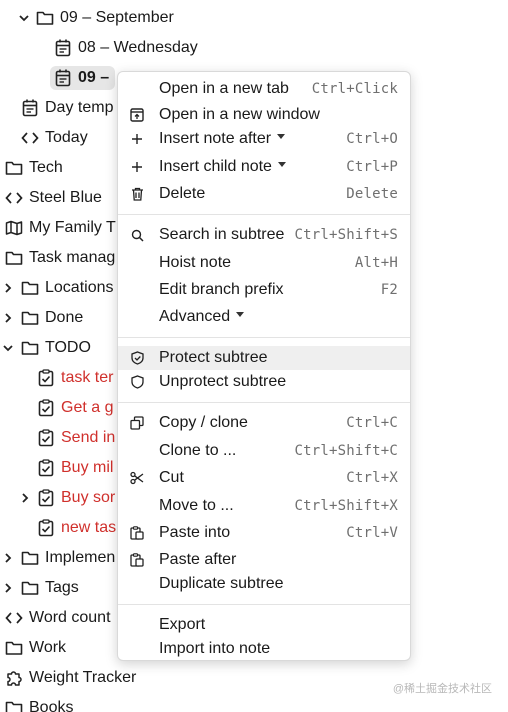 This screenshot has width=508, height=712. Describe the element at coordinates (83, 78) in the screenshot. I see `tree-item-current-day: 09 –` at that location.